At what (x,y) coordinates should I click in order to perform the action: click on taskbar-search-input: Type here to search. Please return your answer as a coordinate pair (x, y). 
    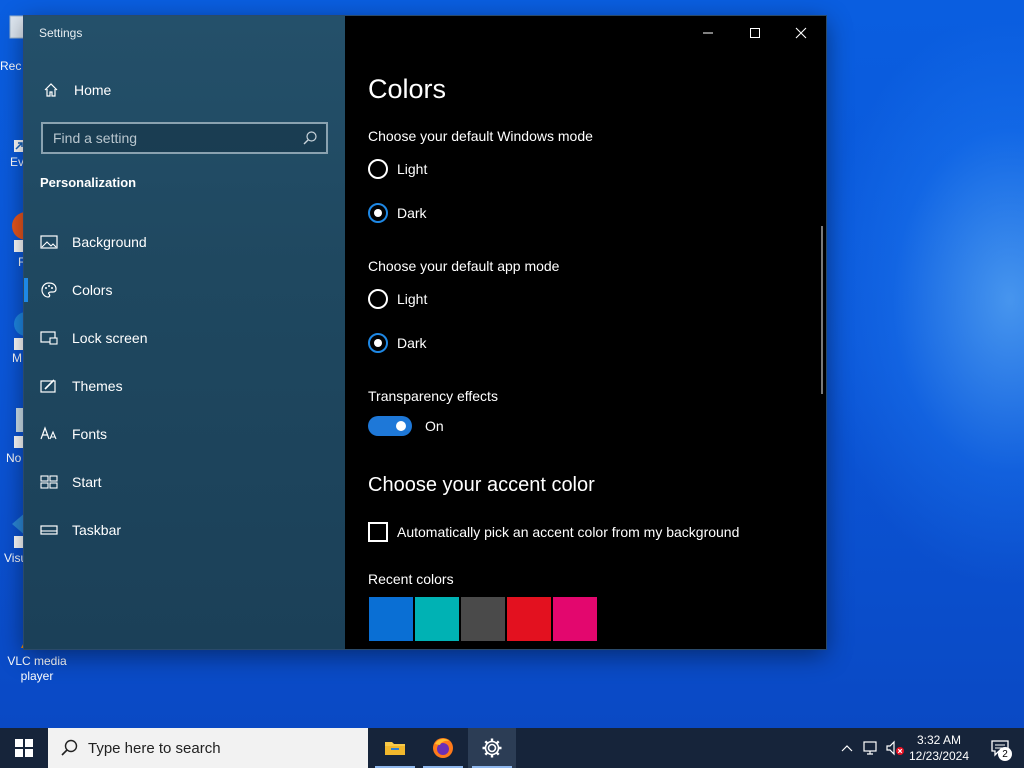
    Looking at the image, I should click on (208, 748).